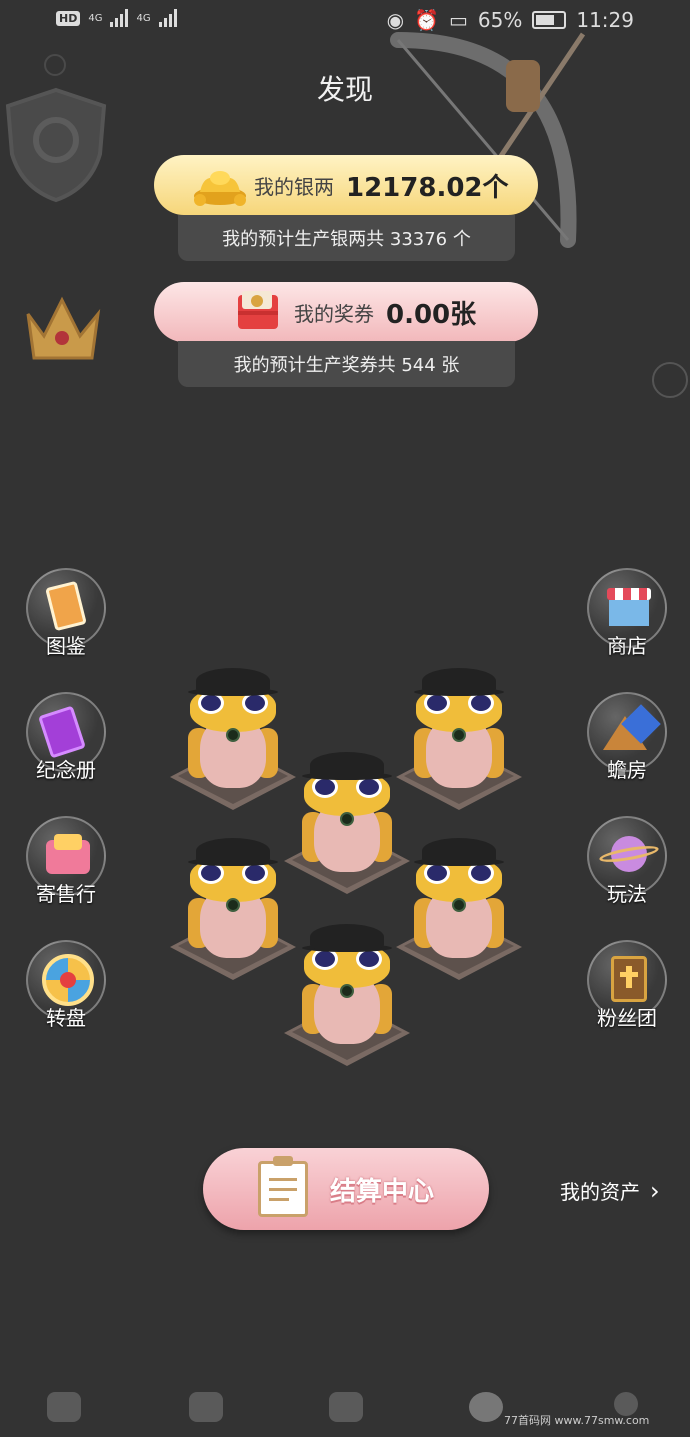 This screenshot has height=1437, width=690. What do you see at coordinates (381, 1191) in the screenshot?
I see `settlement-center-label: 结算中心` at bounding box center [381, 1191].